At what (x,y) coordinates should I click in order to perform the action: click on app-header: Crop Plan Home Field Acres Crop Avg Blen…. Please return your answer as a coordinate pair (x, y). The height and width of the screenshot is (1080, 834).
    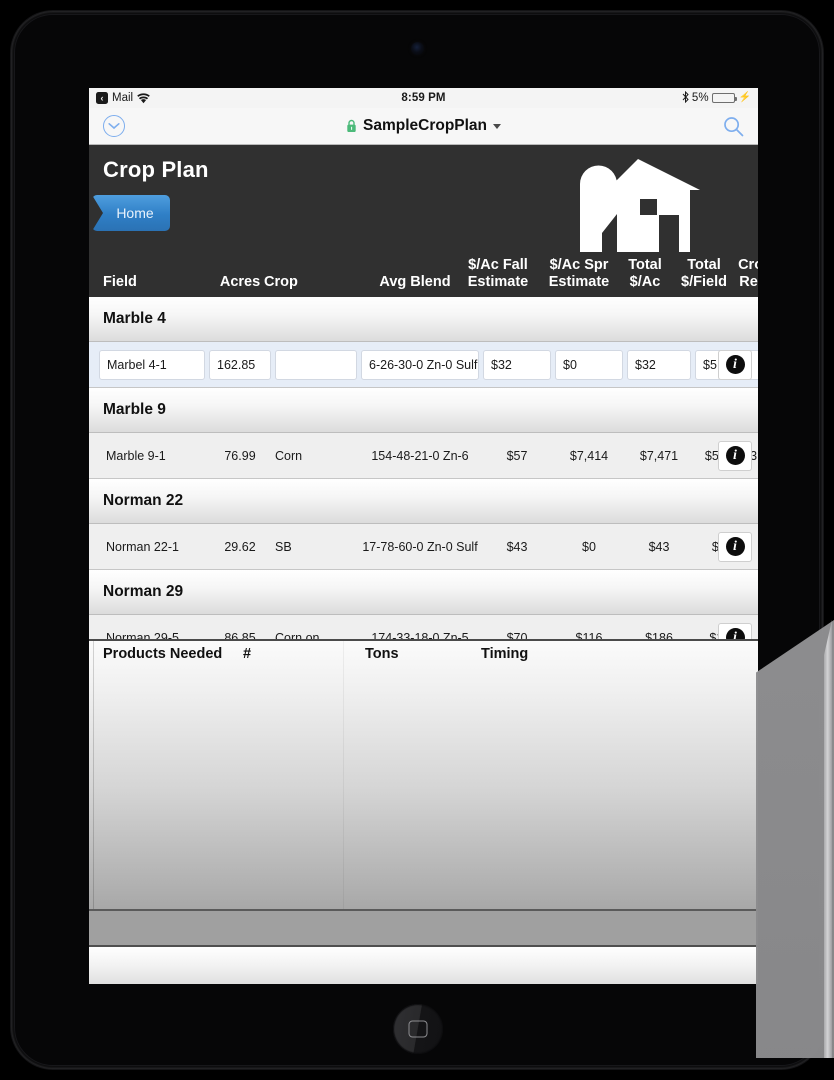
    Looking at the image, I should click on (423, 221).